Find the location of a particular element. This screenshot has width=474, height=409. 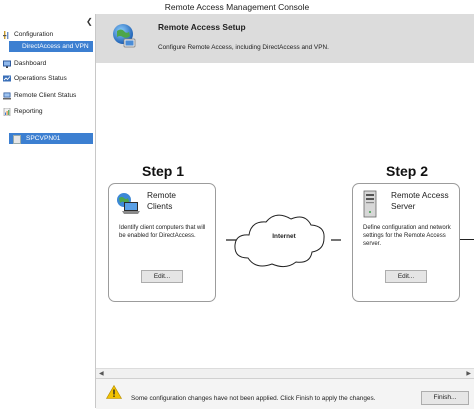

internet-cloud-icon is located at coordinates (283, 241).